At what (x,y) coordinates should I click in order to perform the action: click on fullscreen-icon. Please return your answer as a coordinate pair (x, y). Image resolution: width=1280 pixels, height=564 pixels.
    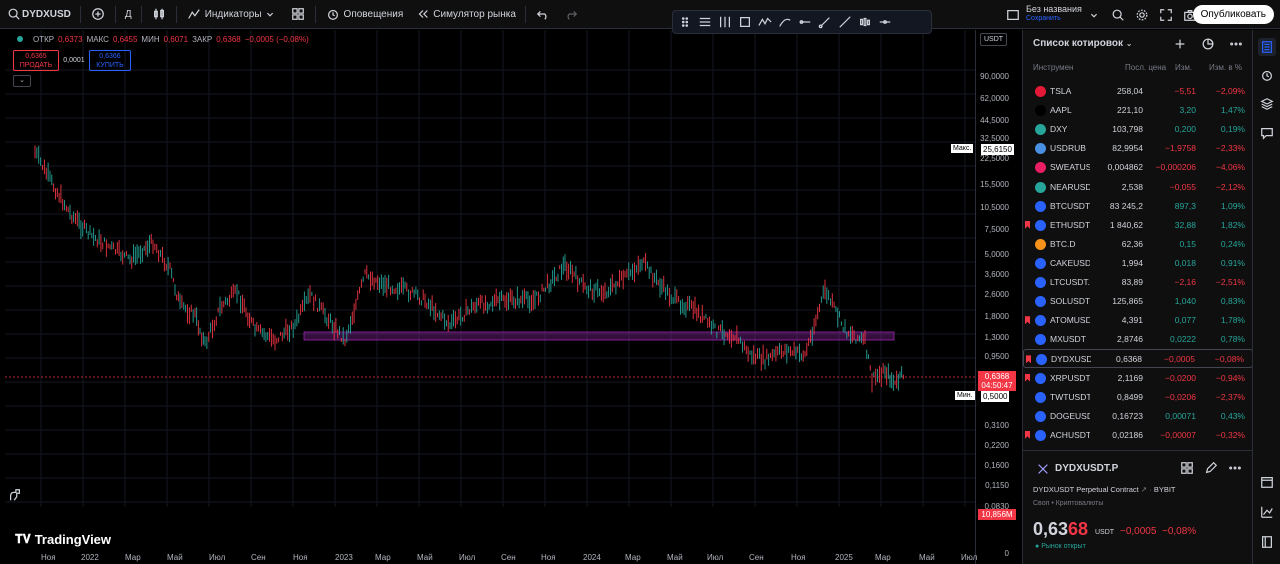
    Looking at the image, I should click on (1166, 15).